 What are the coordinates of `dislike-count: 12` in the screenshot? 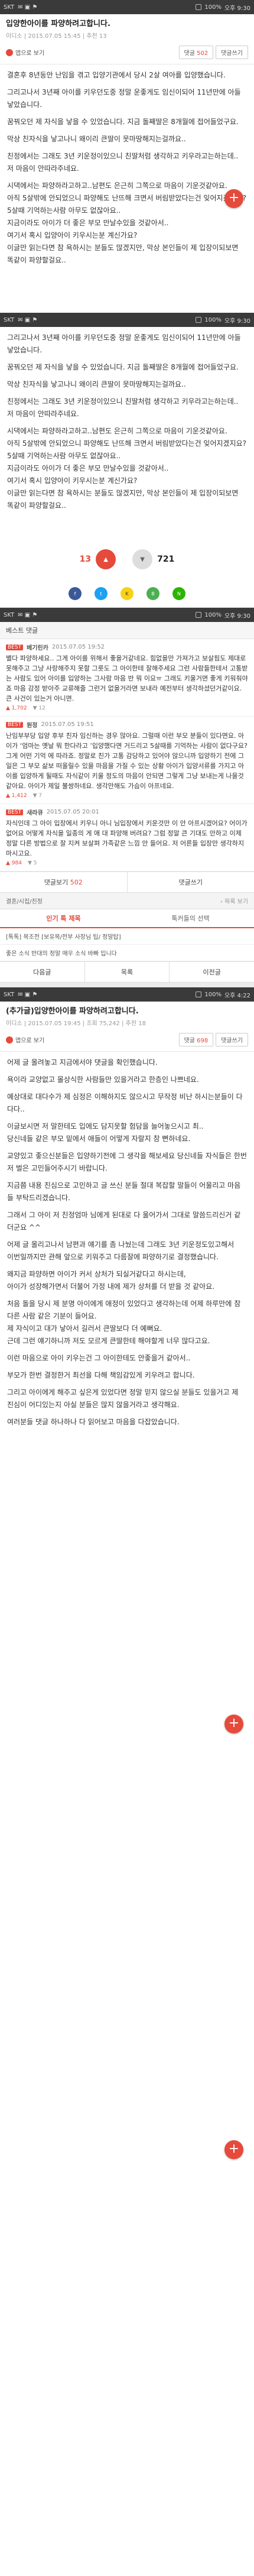 It's located at (41, 708).